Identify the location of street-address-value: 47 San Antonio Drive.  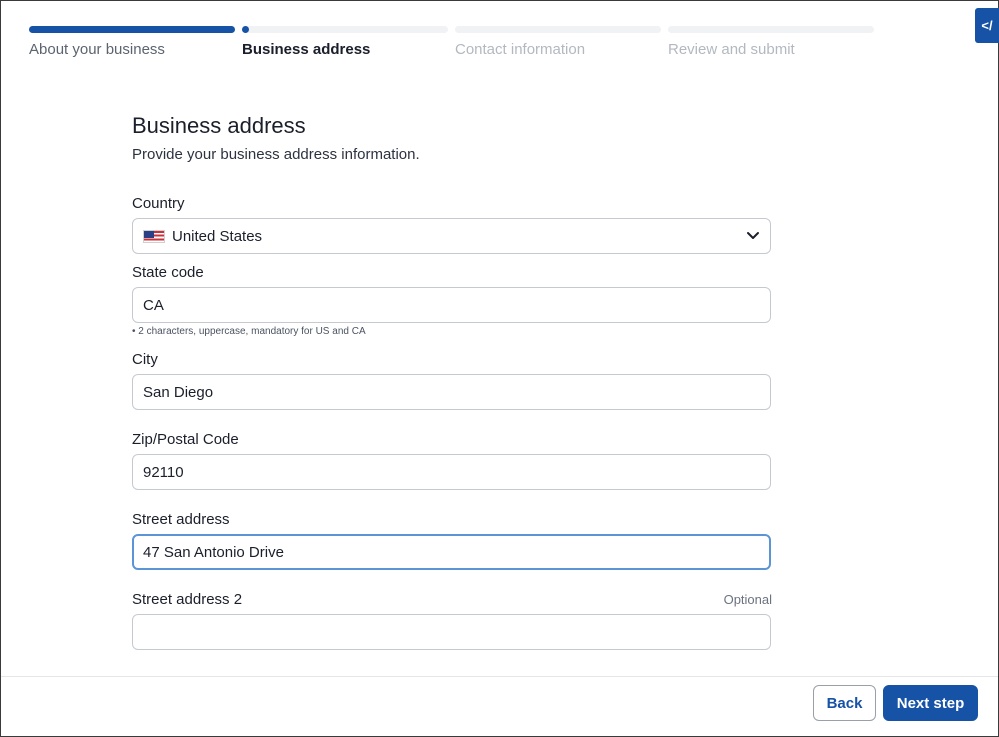
(213, 552).